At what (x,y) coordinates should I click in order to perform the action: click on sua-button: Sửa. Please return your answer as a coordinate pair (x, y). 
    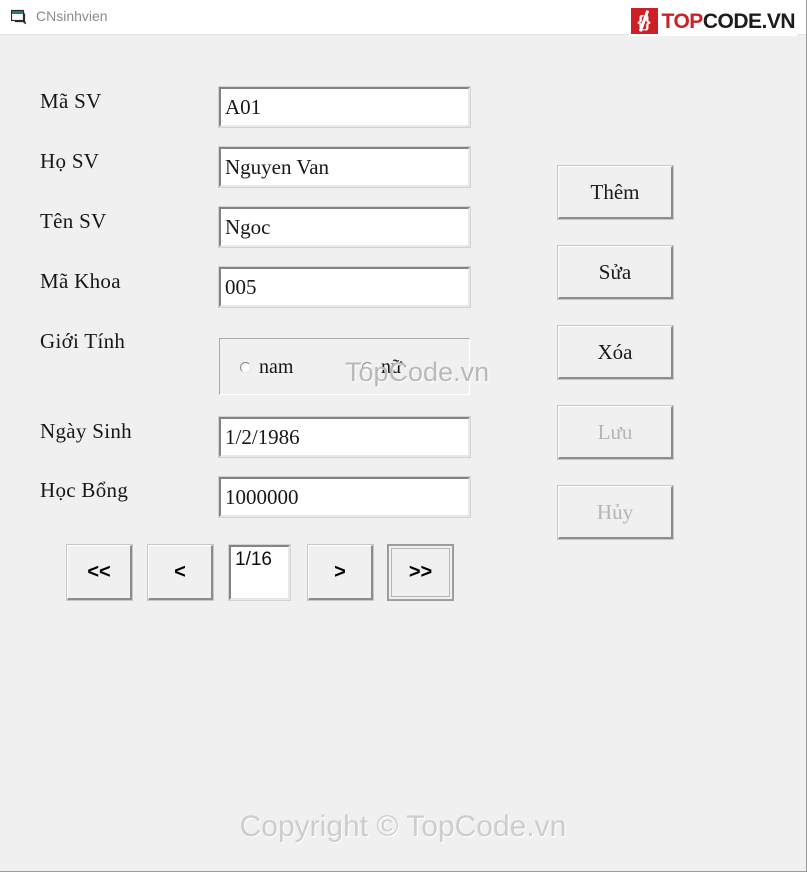
    Looking at the image, I should click on (615, 272).